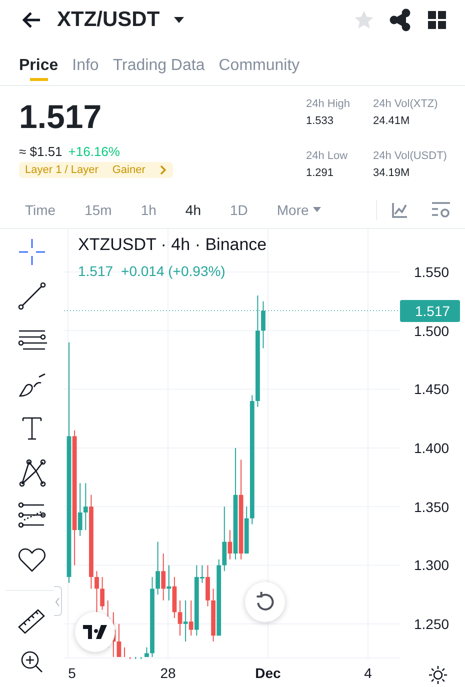  What do you see at coordinates (40, 210) in the screenshot?
I see `interval-tab: Time` at bounding box center [40, 210].